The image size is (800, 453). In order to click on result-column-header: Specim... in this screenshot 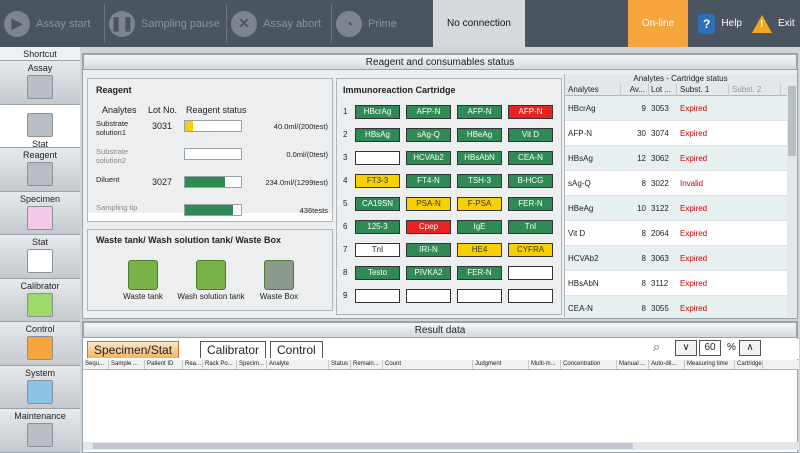, I will do `click(252, 364)`.